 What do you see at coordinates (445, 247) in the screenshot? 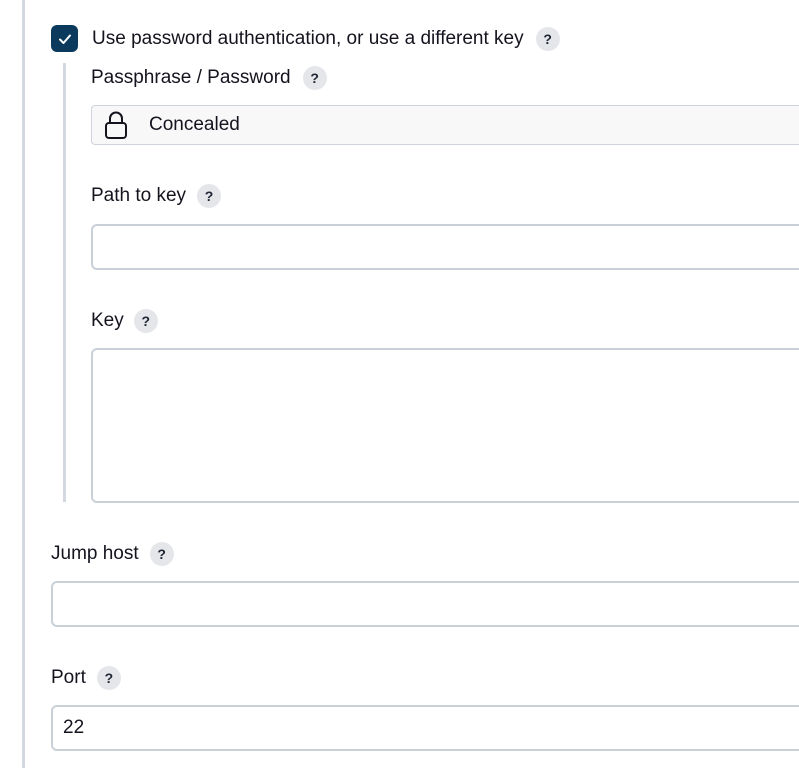
I see `path-to-key-input` at bounding box center [445, 247].